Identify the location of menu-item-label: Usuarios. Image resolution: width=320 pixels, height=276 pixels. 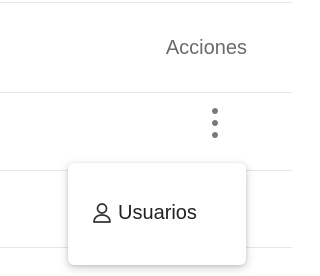
(157, 213).